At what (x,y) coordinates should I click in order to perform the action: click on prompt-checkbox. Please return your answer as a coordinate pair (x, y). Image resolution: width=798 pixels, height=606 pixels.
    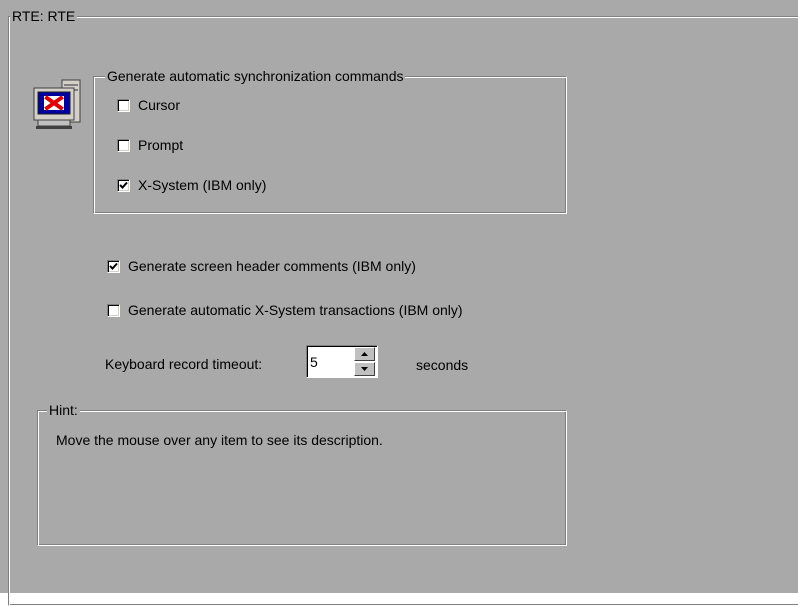
    Looking at the image, I should click on (123, 145).